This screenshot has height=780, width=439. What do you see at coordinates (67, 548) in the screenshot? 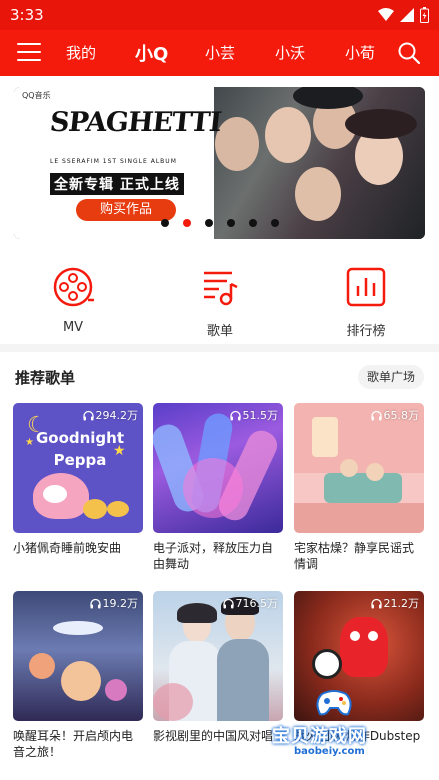
I see `playlist-title: 小猪佩奇睡前晚安曲` at bounding box center [67, 548].